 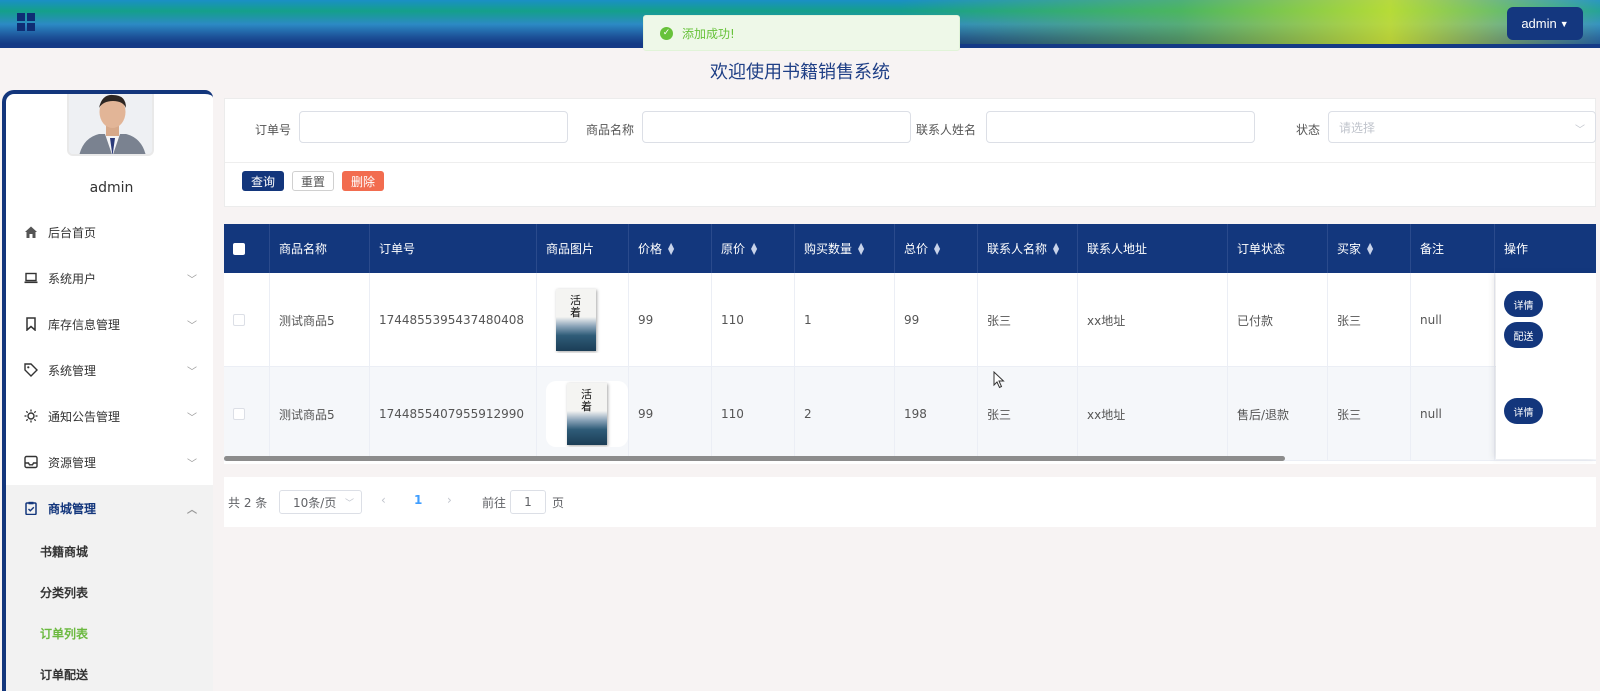 What do you see at coordinates (110, 125) in the screenshot?
I see `avatar` at bounding box center [110, 125].